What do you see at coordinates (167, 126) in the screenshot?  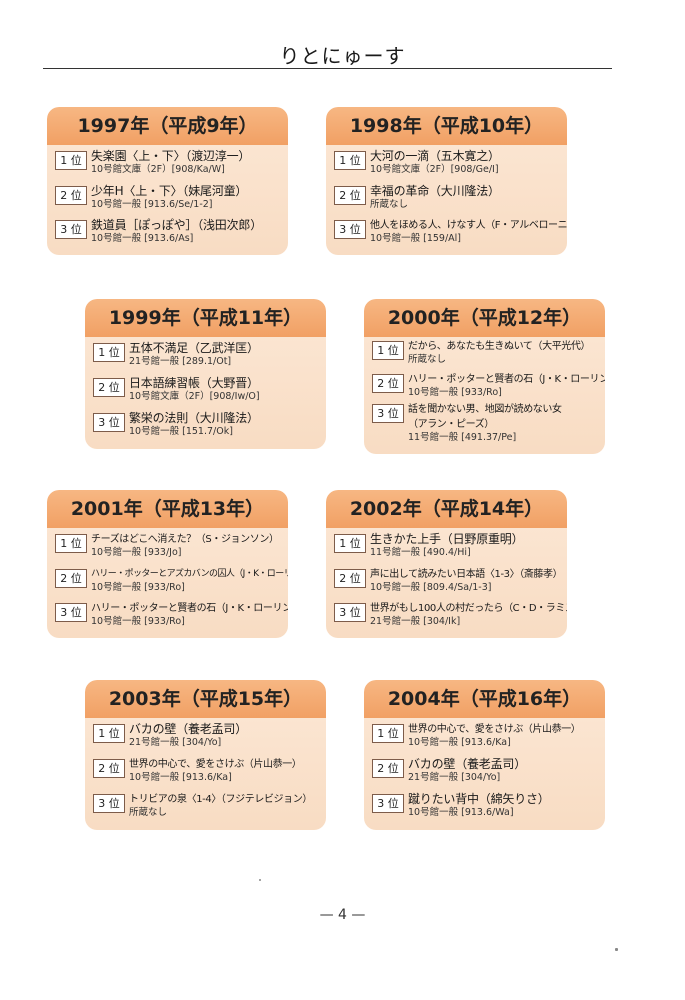 I see `card-year-heading: 1997年（平成9年）` at bounding box center [167, 126].